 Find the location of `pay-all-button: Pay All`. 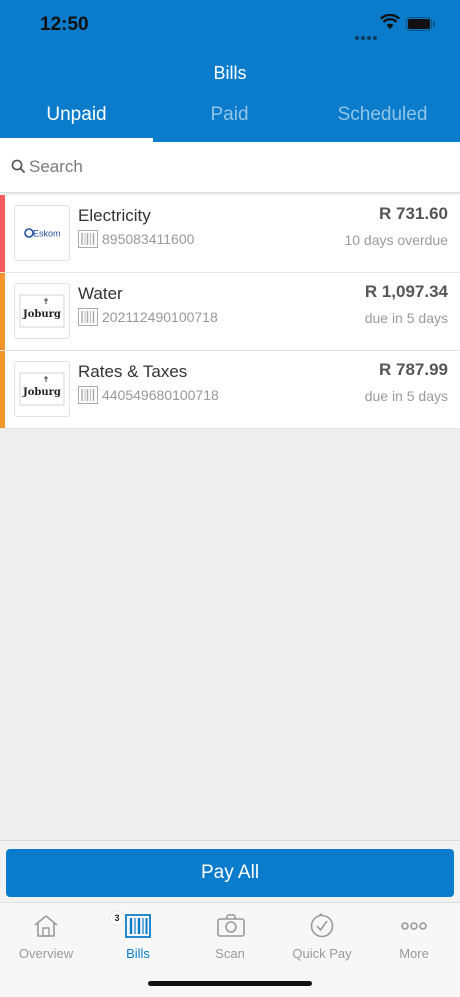

pay-all-button: Pay All is located at coordinates (230, 873).